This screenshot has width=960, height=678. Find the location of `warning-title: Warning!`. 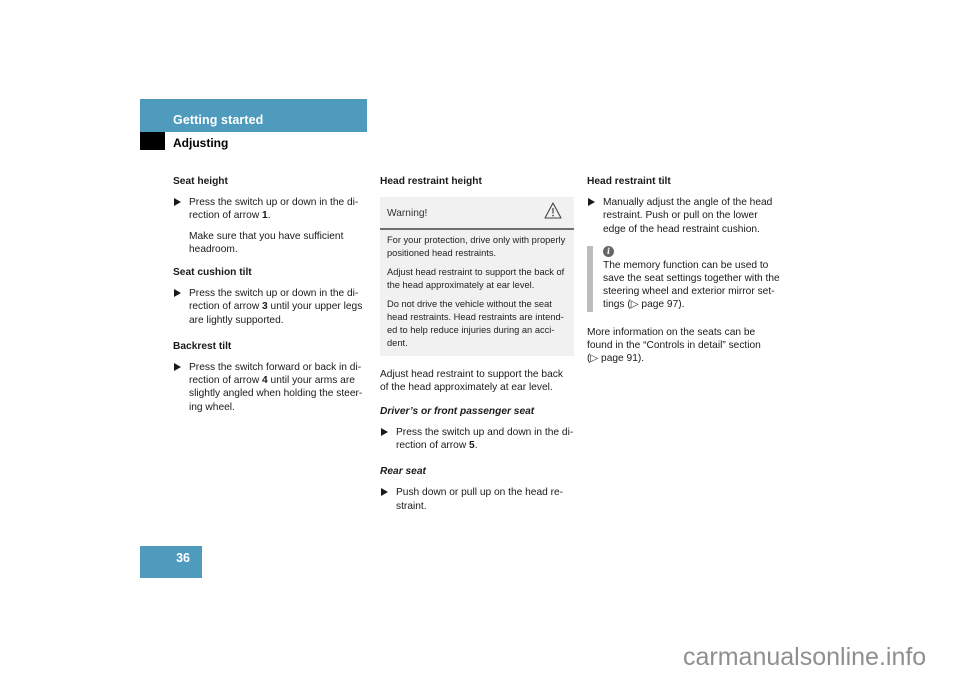

warning-title: Warning! is located at coordinates (407, 214).